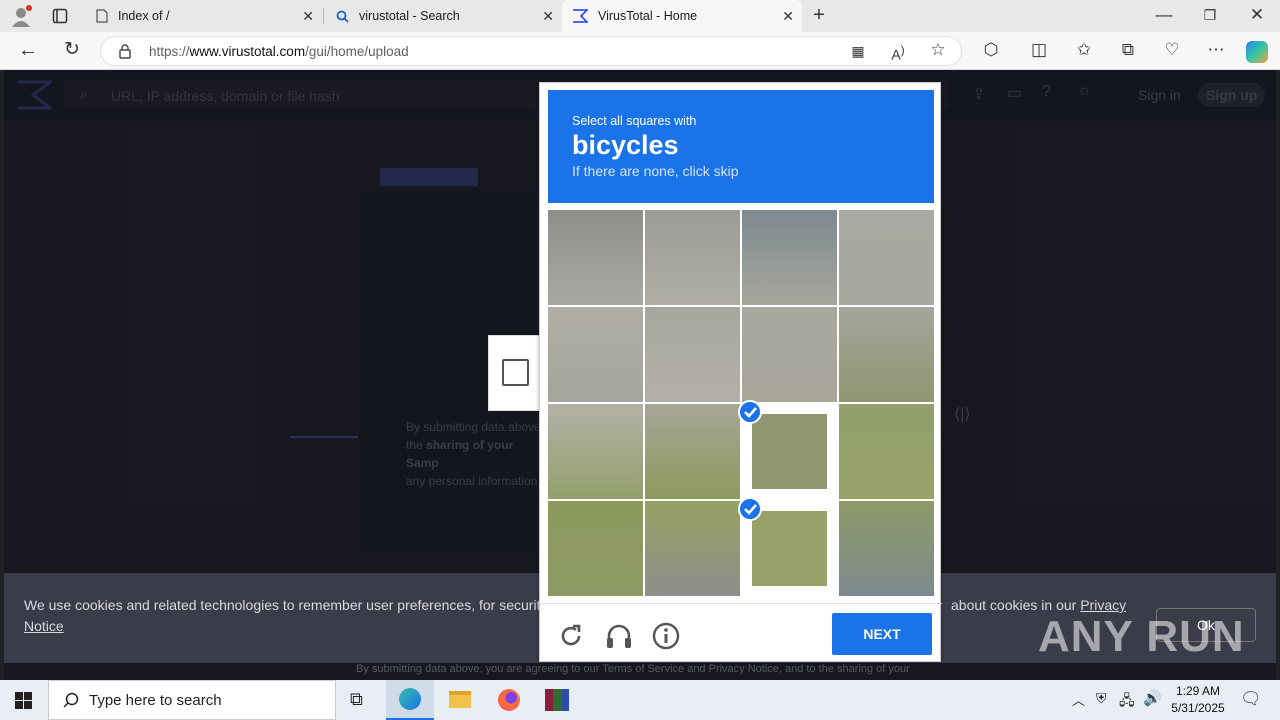 Image resolution: width=1280 pixels, height=720 pixels. I want to click on clock: 1:29 AM 5/31/2025, so click(1198, 700).